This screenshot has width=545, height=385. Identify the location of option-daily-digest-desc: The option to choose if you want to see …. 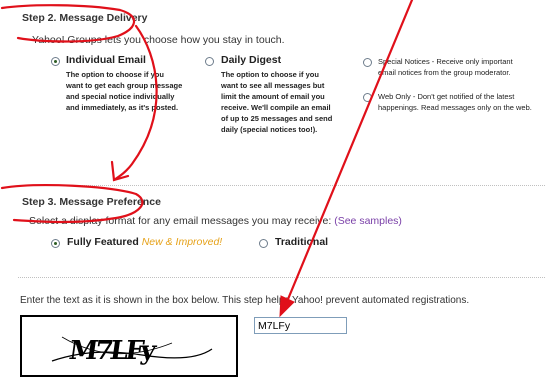
(277, 102).